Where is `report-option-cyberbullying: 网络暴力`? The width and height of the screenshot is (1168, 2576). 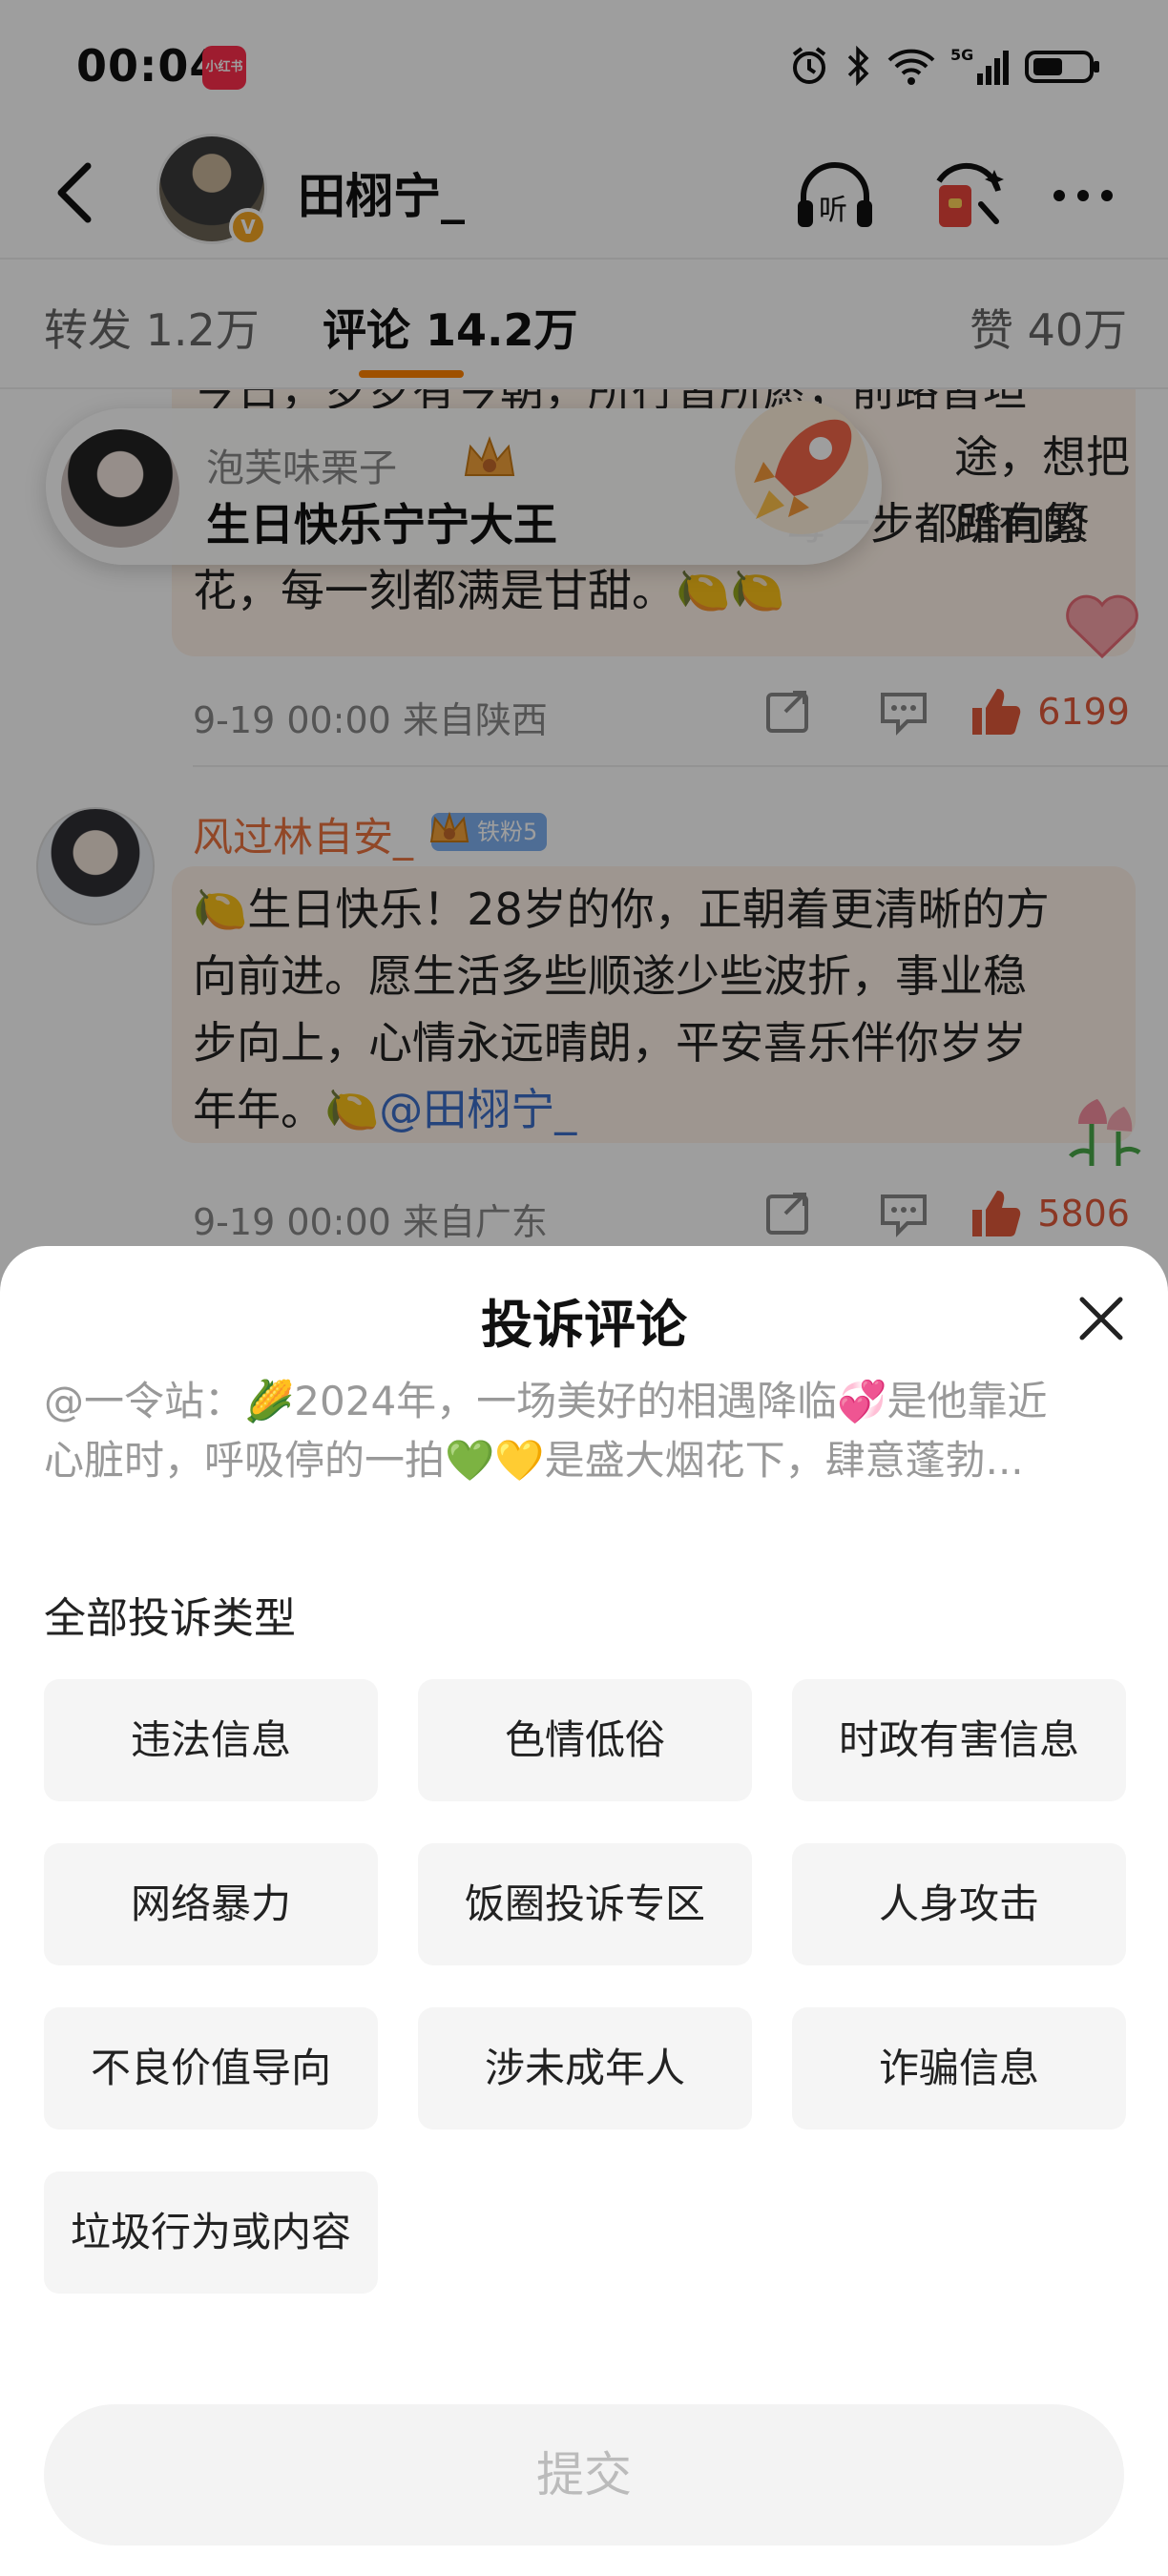
report-option-cyberbullying: 网络暴力 is located at coordinates (211, 1904).